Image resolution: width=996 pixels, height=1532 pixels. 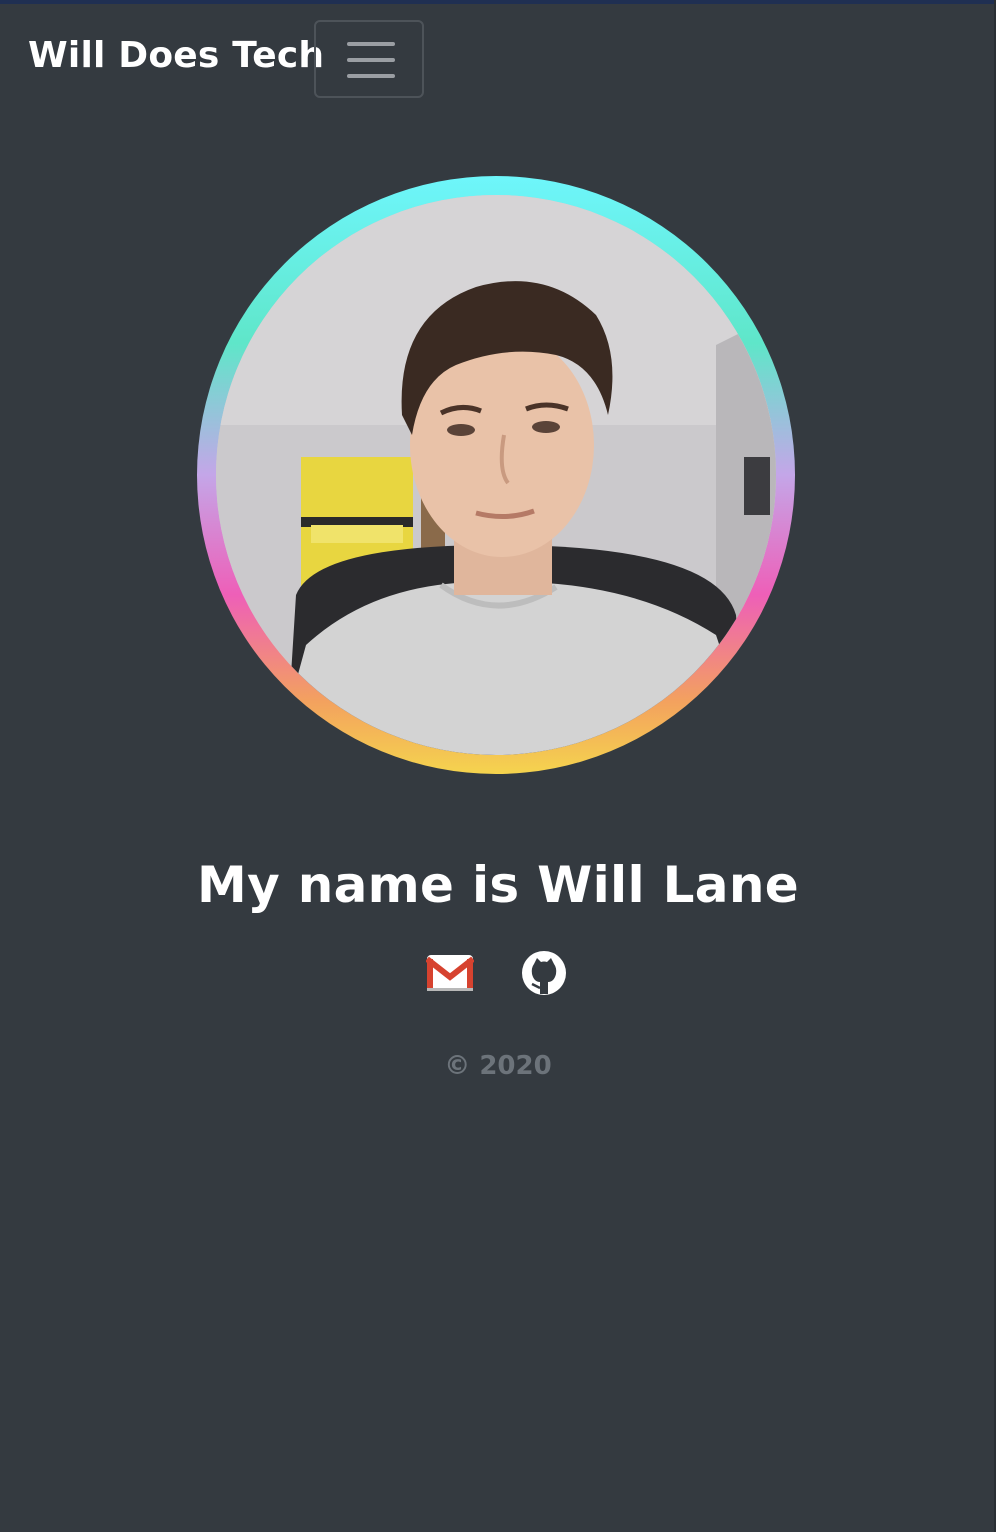 What do you see at coordinates (498, 2) in the screenshot?
I see `top-edge-line` at bounding box center [498, 2].